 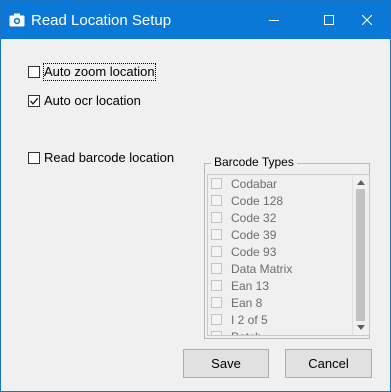 I want to click on auto-zoom-option: Auto zoom location, so click(x=92, y=72).